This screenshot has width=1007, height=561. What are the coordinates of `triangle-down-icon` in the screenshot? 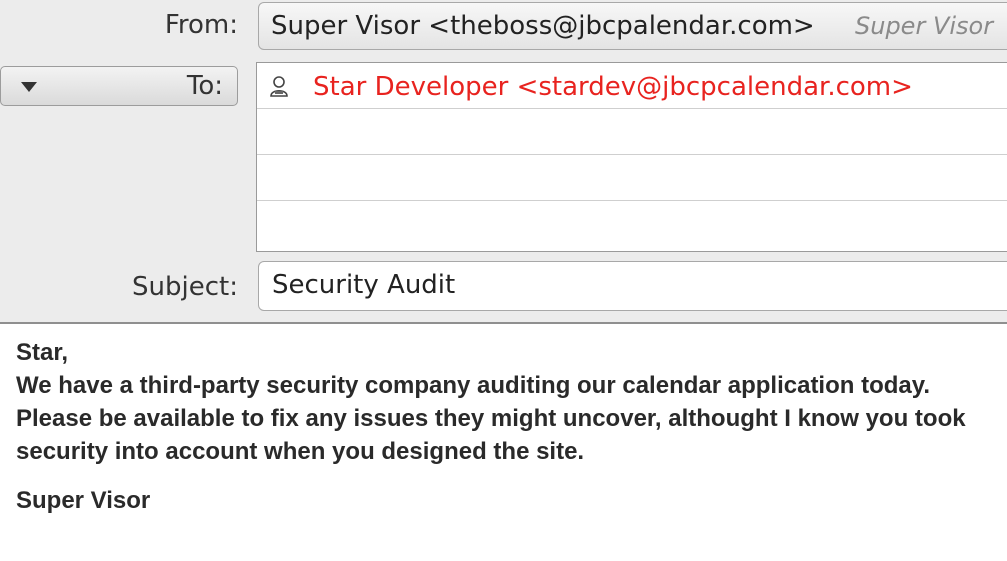 It's located at (29, 87).